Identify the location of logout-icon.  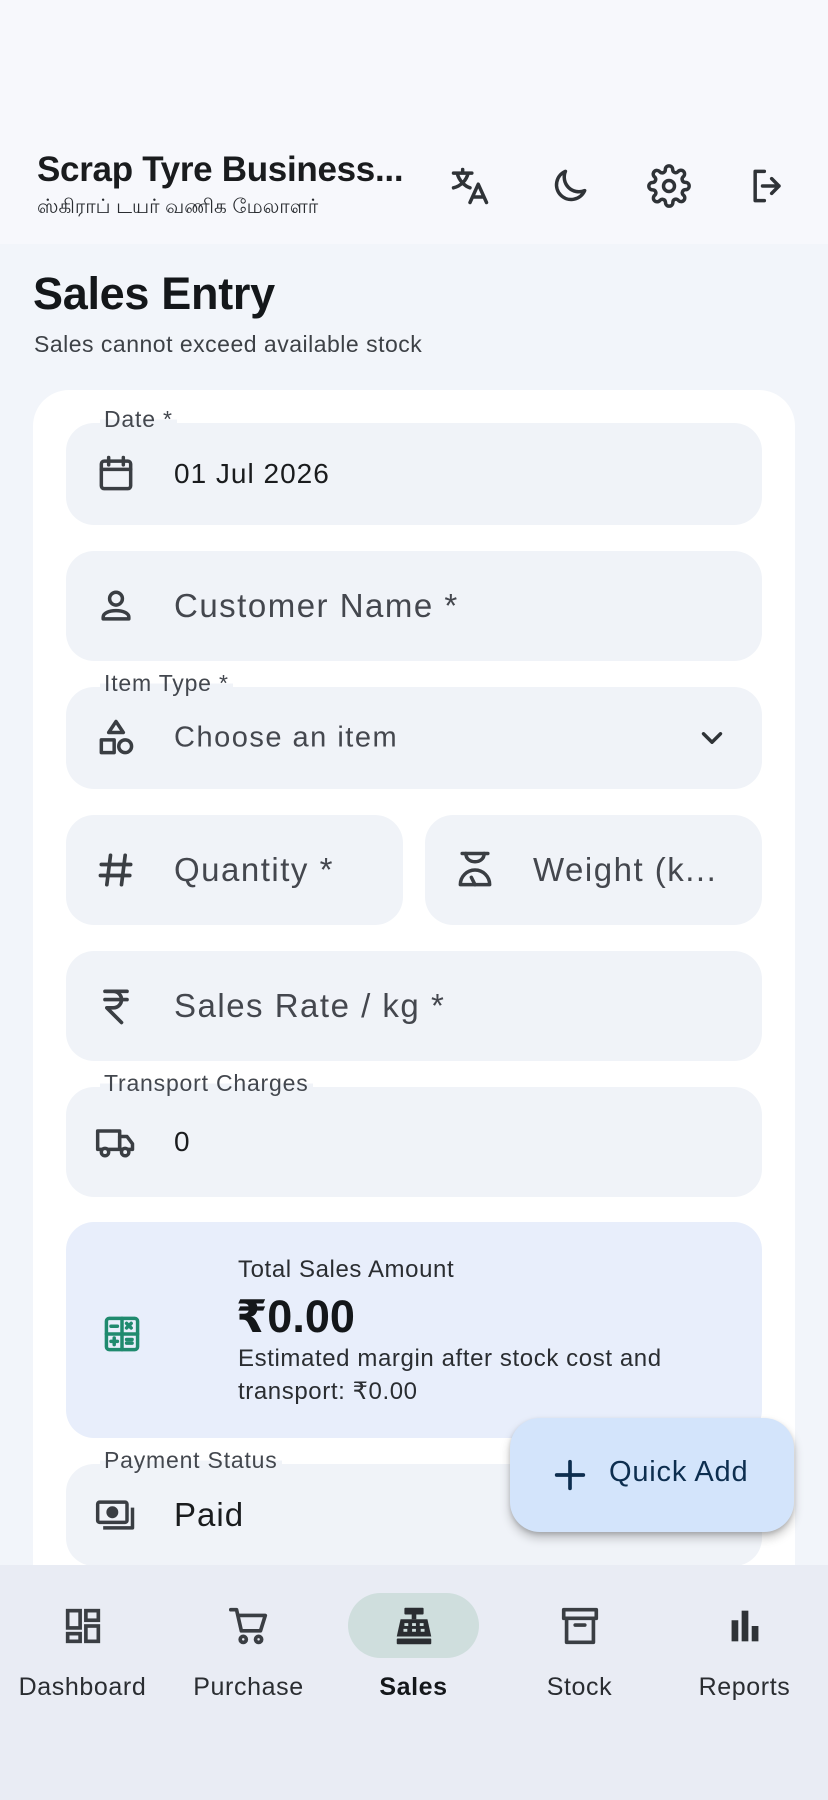
(767, 186).